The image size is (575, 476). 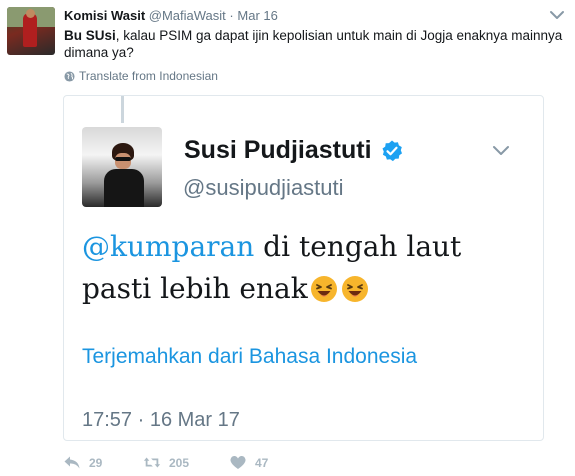 What do you see at coordinates (82, 462) in the screenshot?
I see `reply-button: 29` at bounding box center [82, 462].